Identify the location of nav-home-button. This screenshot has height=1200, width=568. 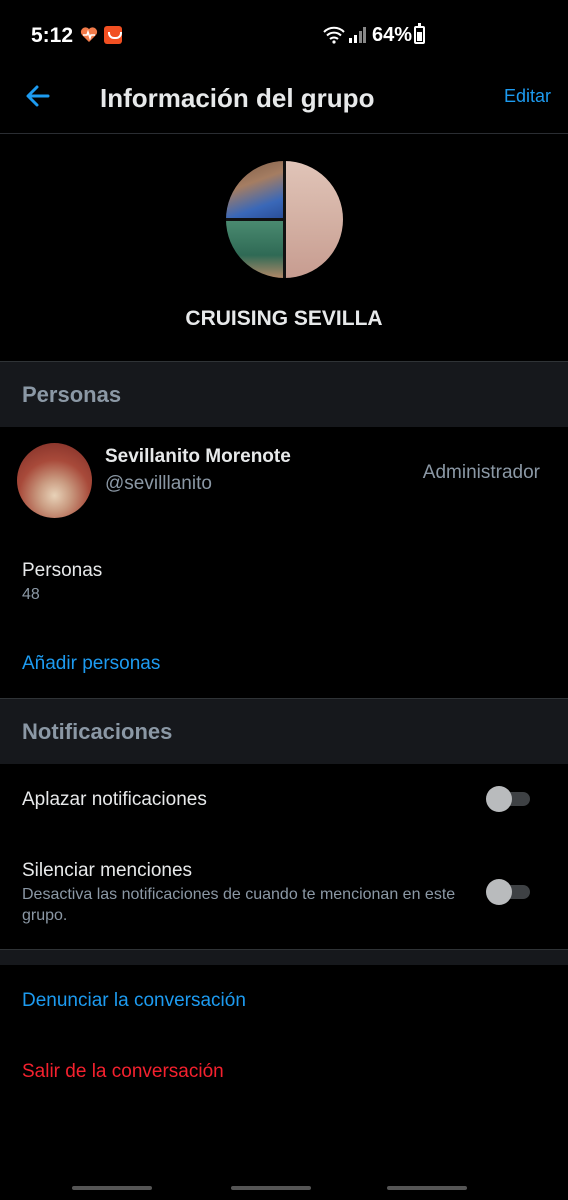
(271, 1188).